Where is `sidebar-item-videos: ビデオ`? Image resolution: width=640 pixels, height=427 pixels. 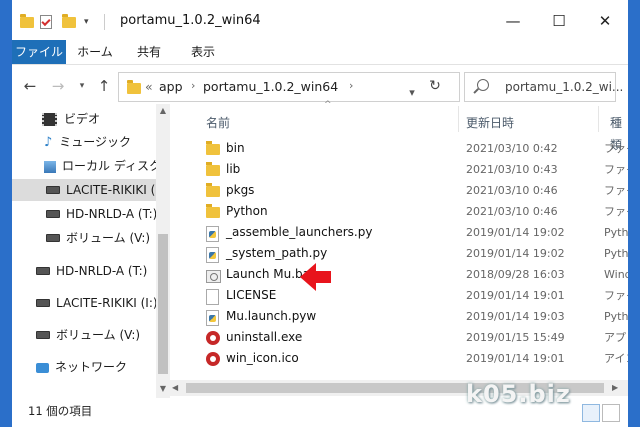 sidebar-item-videos: ビデオ is located at coordinates (71, 119).